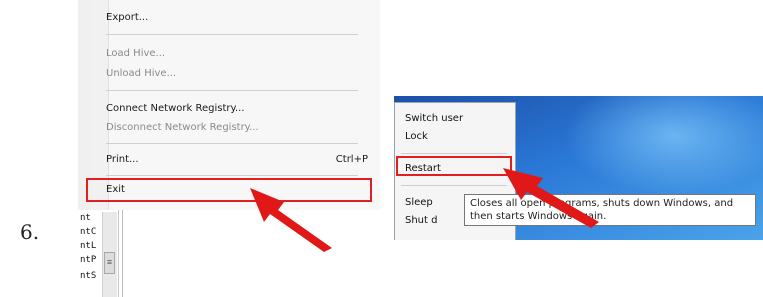 The width and height of the screenshot is (763, 297). What do you see at coordinates (85, 218) in the screenshot?
I see `tree-item: nt` at bounding box center [85, 218].